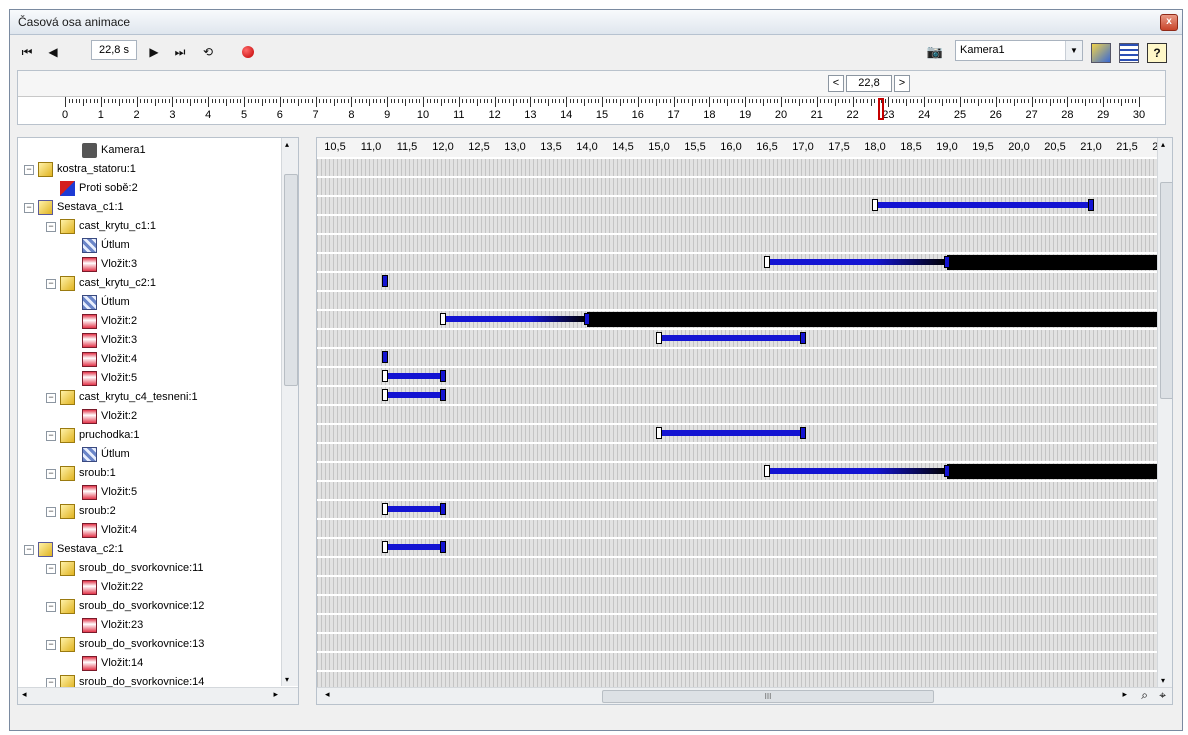 The height and width of the screenshot is (735, 1188). I want to click on ruler-prev-button: <, so click(836, 83).